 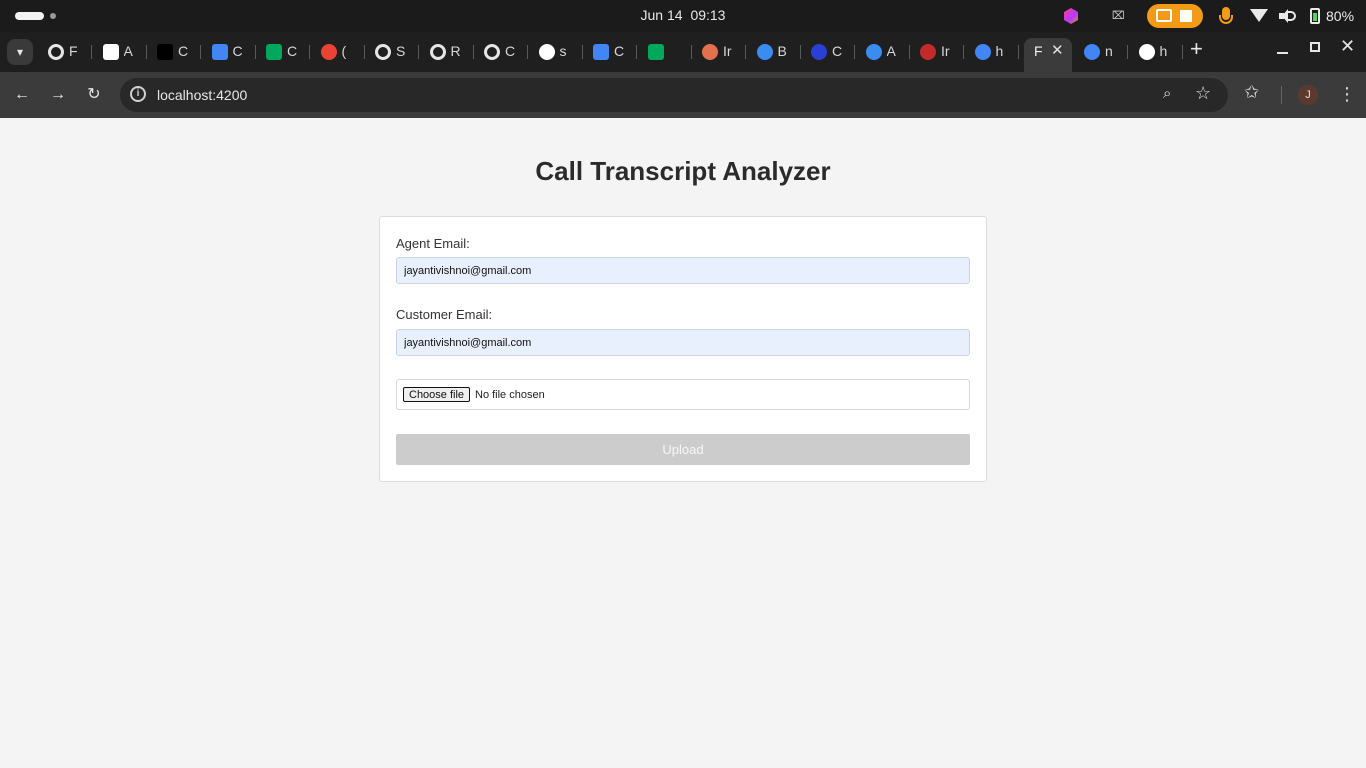 I want to click on tab-7: R, so click(x=447, y=52).